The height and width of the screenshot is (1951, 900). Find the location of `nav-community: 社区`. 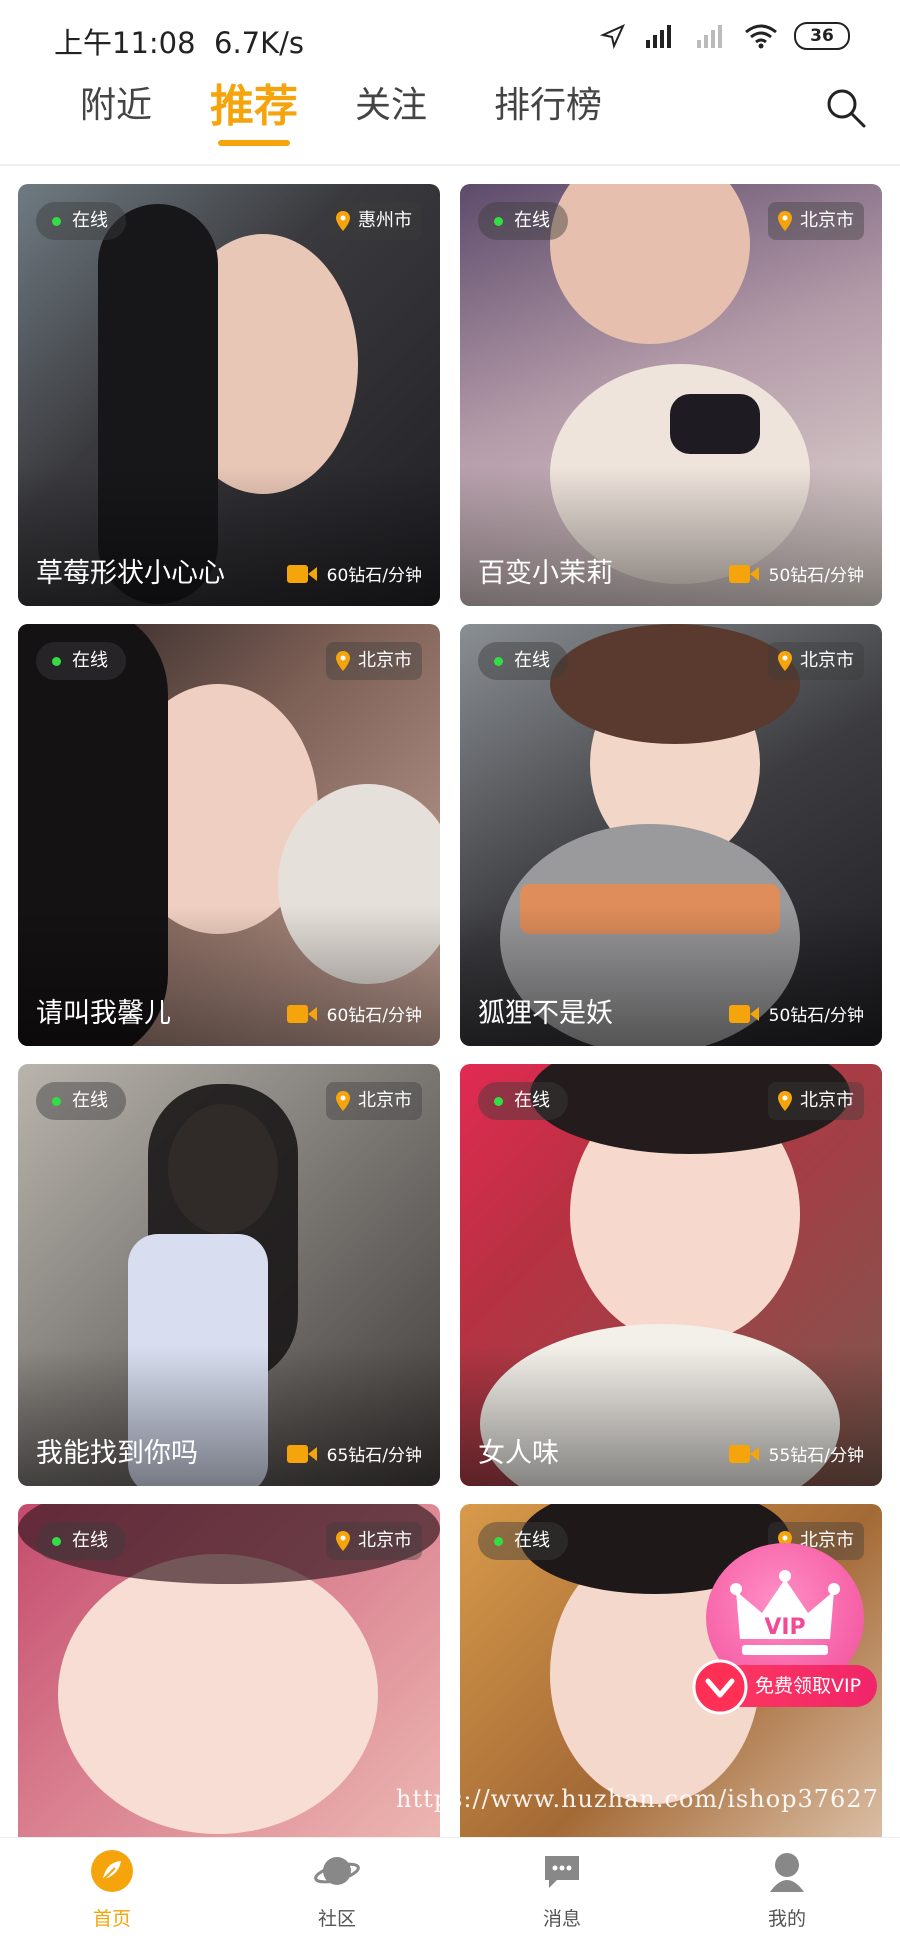

nav-community: 社区 is located at coordinates (337, 1889).